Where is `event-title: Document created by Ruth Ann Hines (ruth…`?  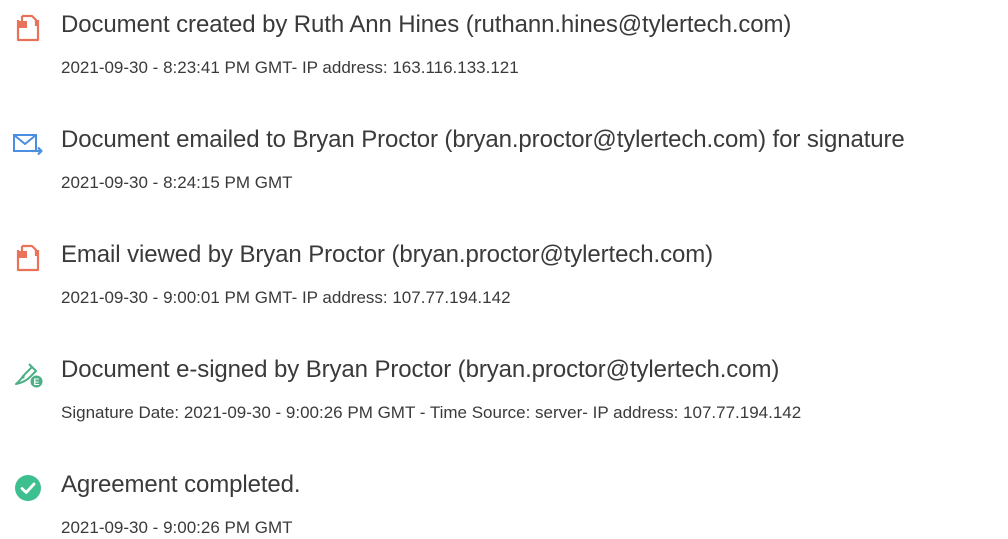 event-title: Document created by Ruth Ann Hines (ruth… is located at coordinates (426, 24).